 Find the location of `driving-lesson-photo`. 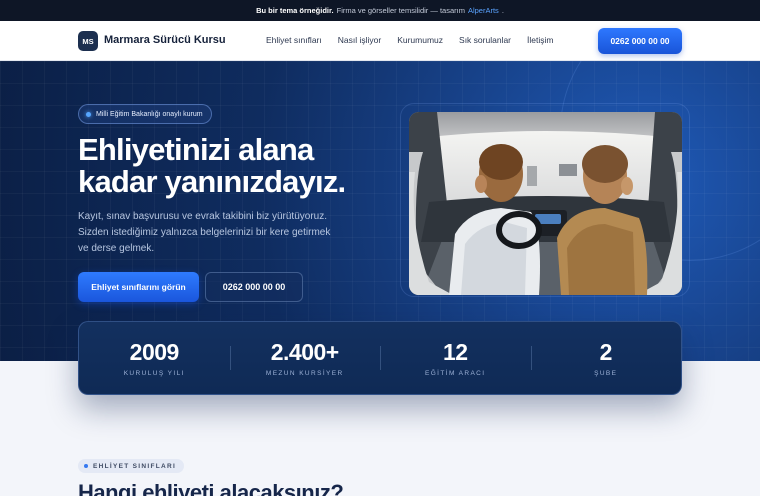

driving-lesson-photo is located at coordinates (545, 203).